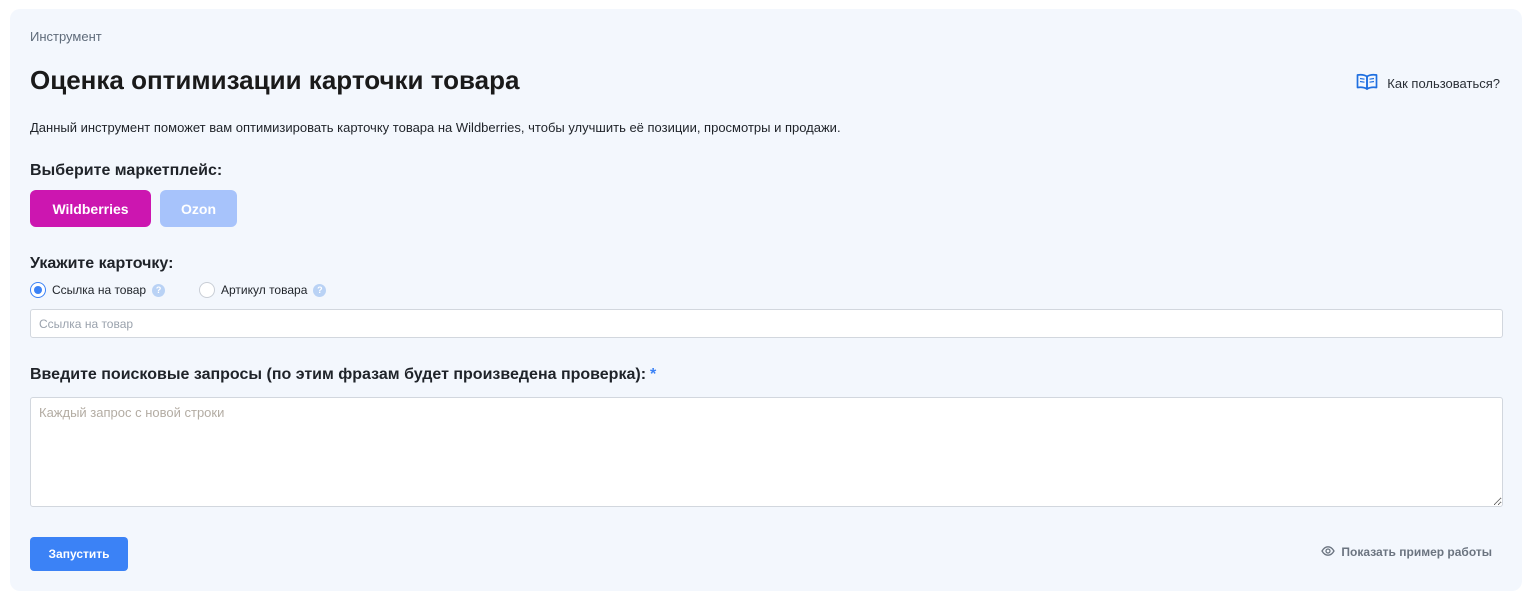  Describe the element at coordinates (1443, 83) in the screenshot. I see `help-link-label: Как пользоваться?` at that location.